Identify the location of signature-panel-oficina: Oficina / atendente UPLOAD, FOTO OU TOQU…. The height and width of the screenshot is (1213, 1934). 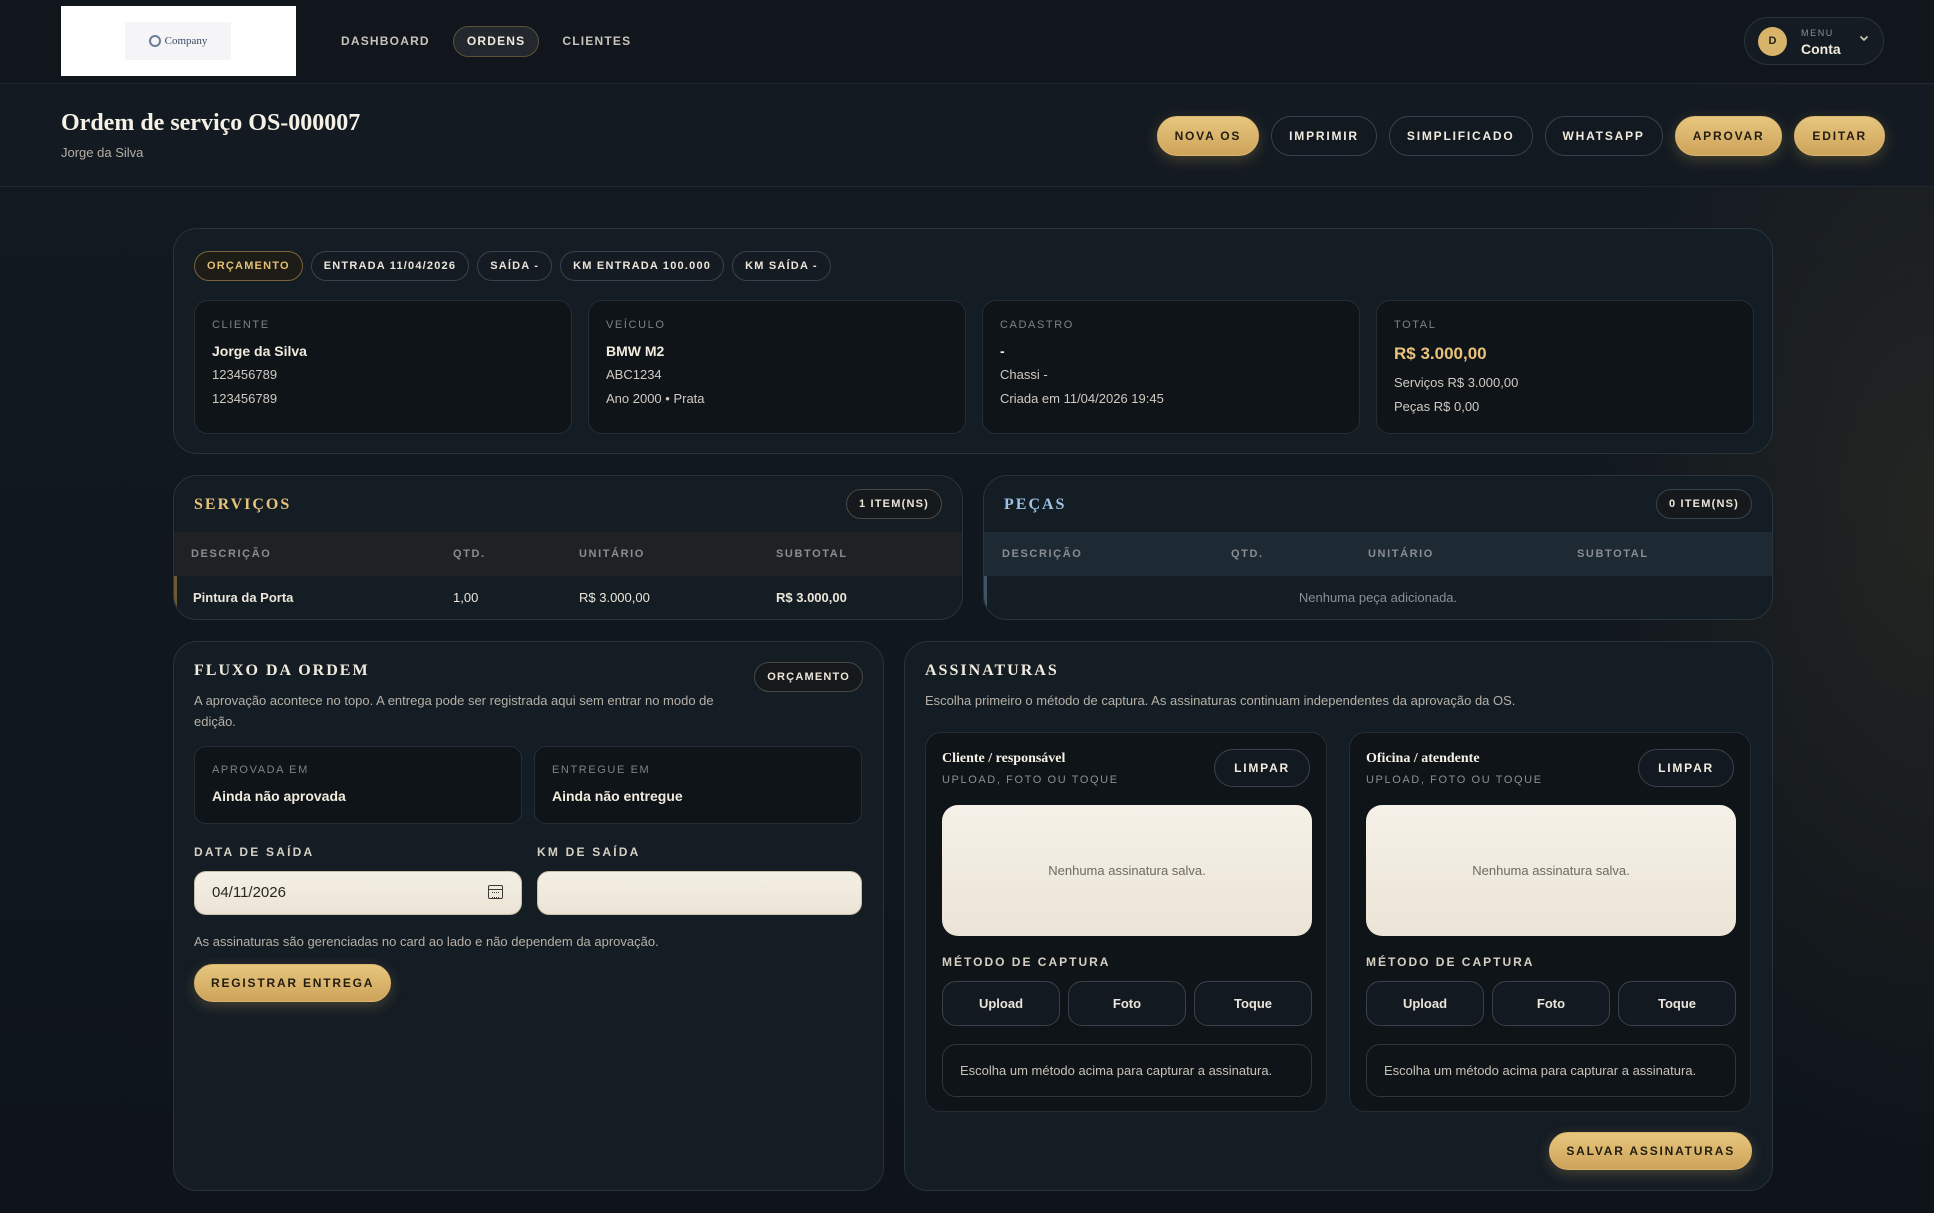
(1550, 922).